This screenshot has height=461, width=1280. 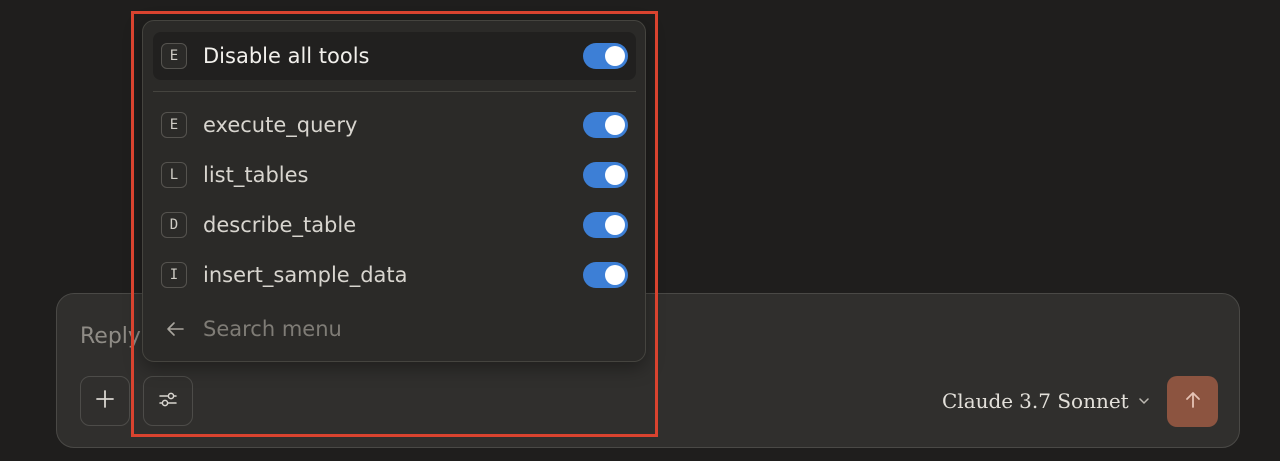 I want to click on add-button, so click(x=105, y=401).